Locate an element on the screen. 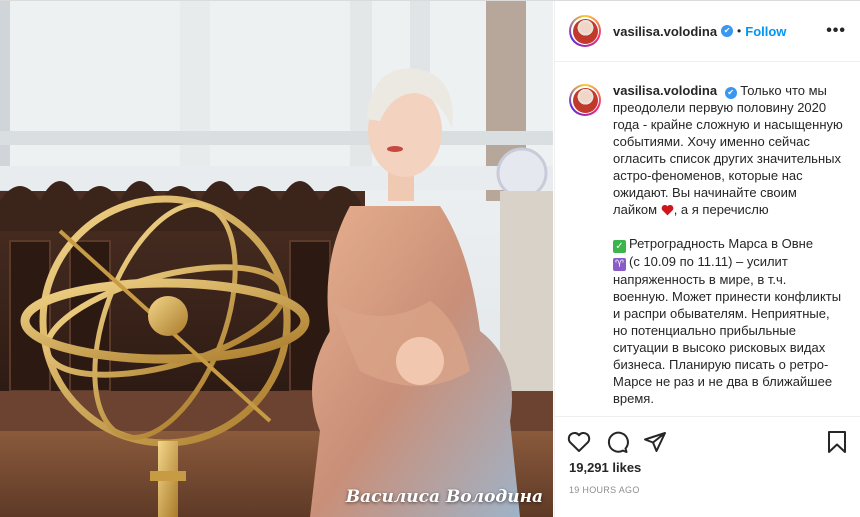  heart-outline-icon is located at coordinates (579, 442).